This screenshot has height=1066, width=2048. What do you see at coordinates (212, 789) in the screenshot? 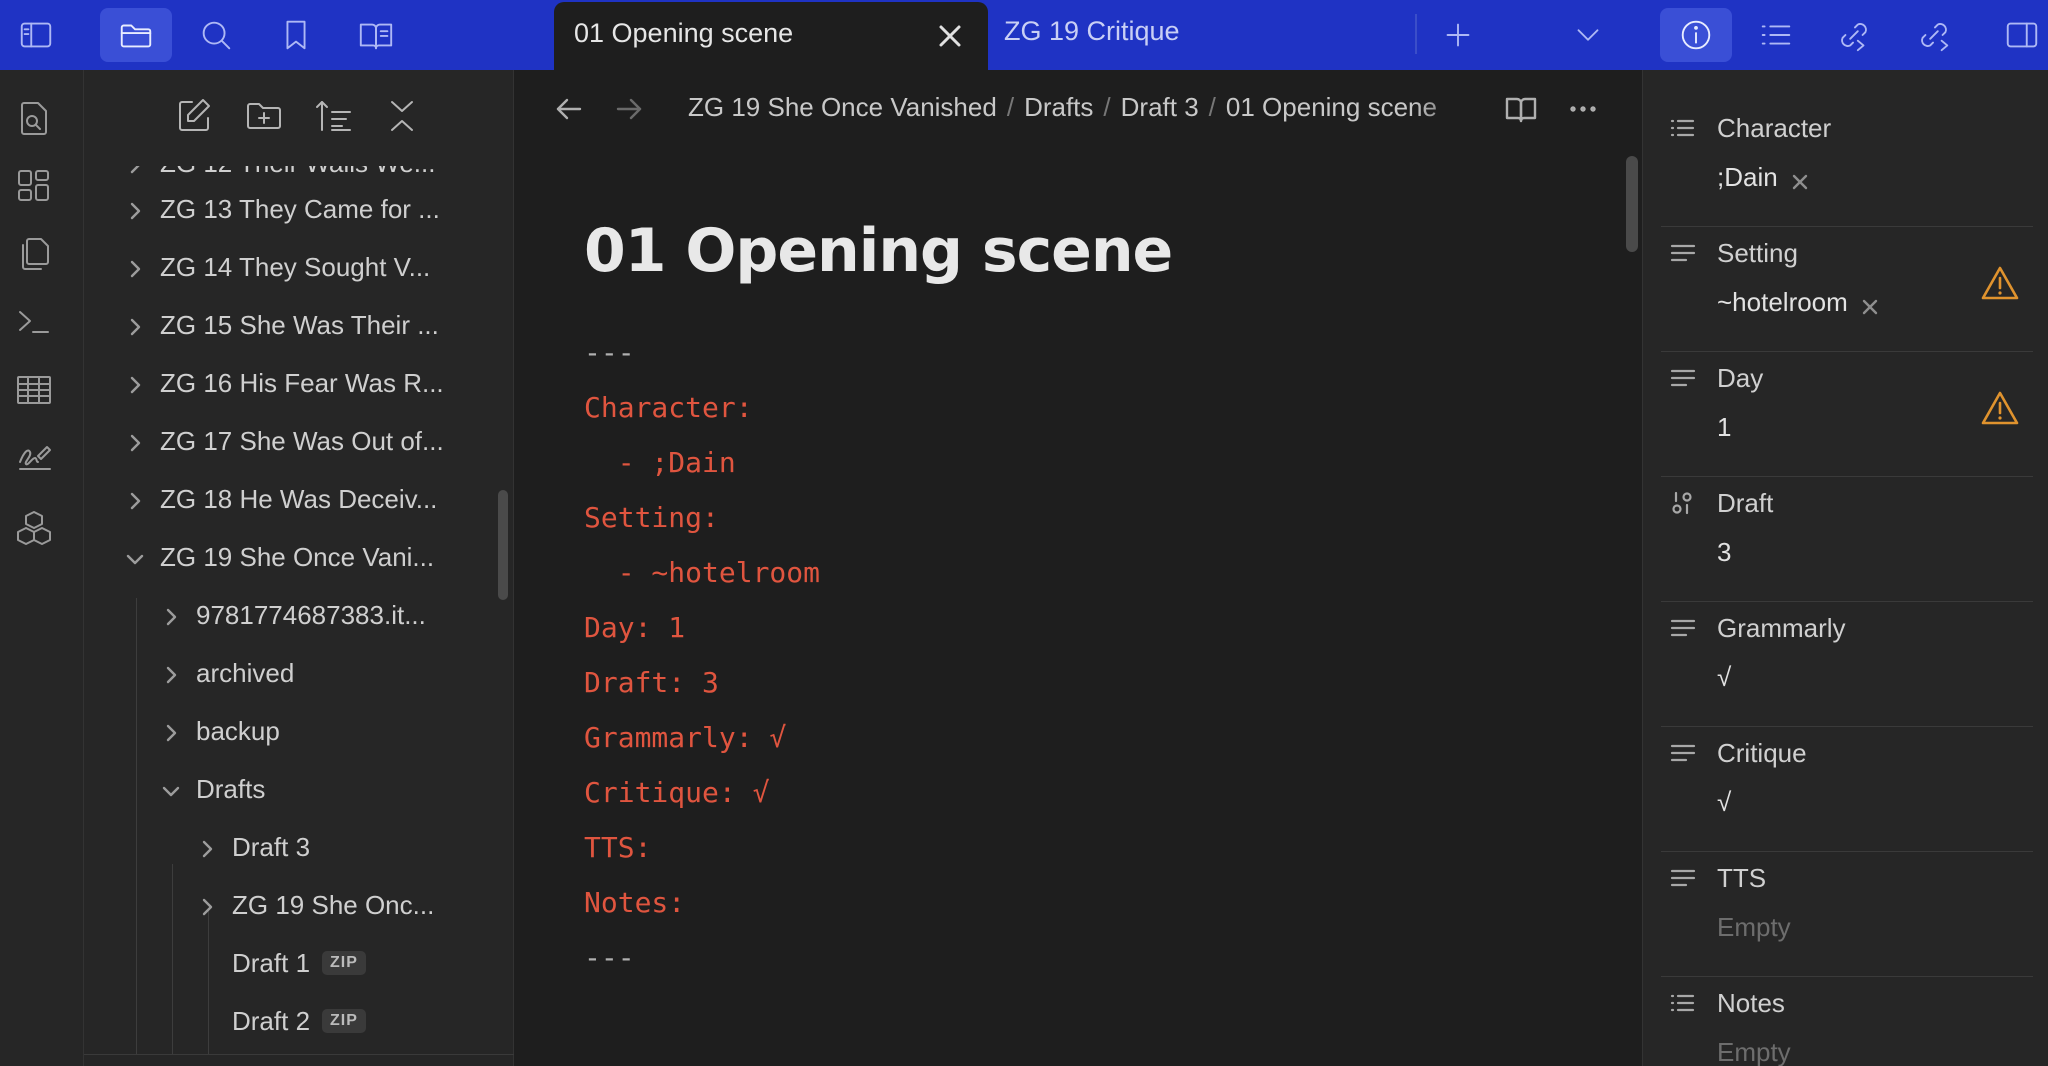
I see `tree-folder: Drafts` at bounding box center [212, 789].